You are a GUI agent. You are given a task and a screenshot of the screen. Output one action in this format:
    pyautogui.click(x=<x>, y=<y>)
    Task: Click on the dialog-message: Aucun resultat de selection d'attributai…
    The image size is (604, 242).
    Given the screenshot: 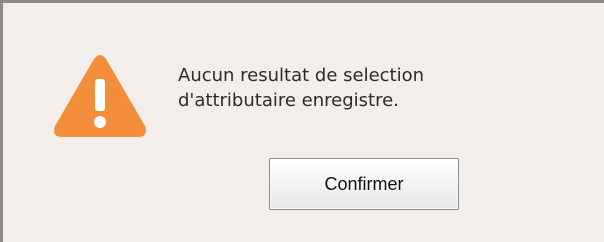 What is the action you would take?
    pyautogui.click(x=368, y=88)
    